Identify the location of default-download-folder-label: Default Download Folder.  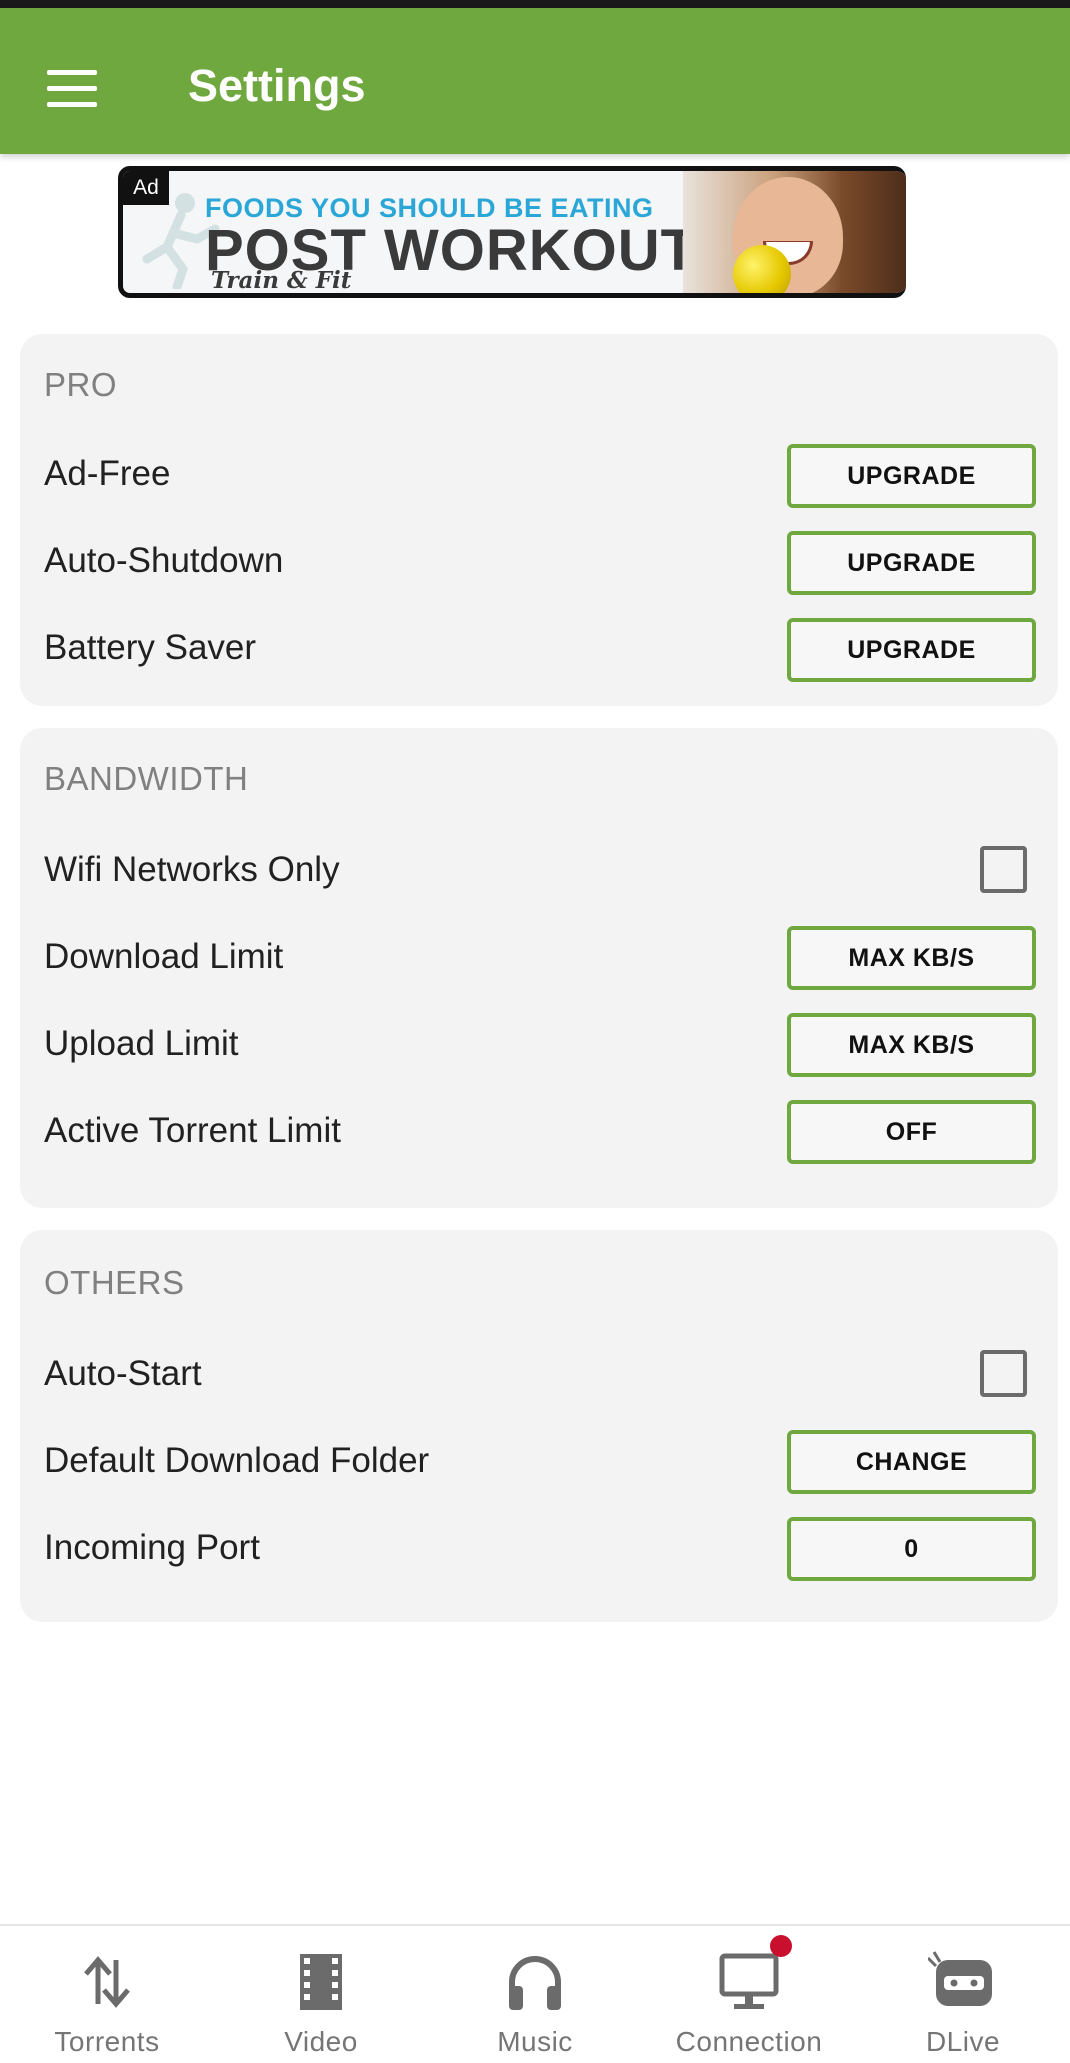
(237, 1460).